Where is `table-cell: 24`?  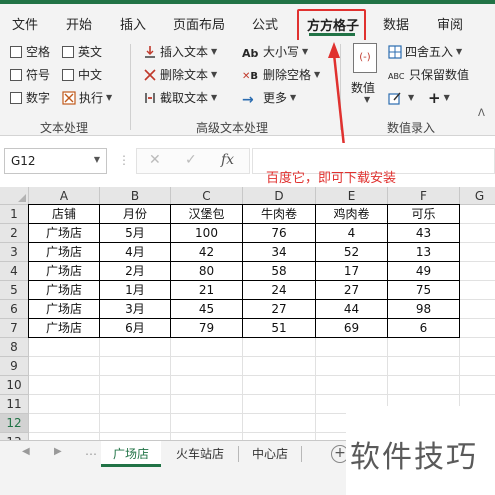 table-cell: 24 is located at coordinates (279, 290).